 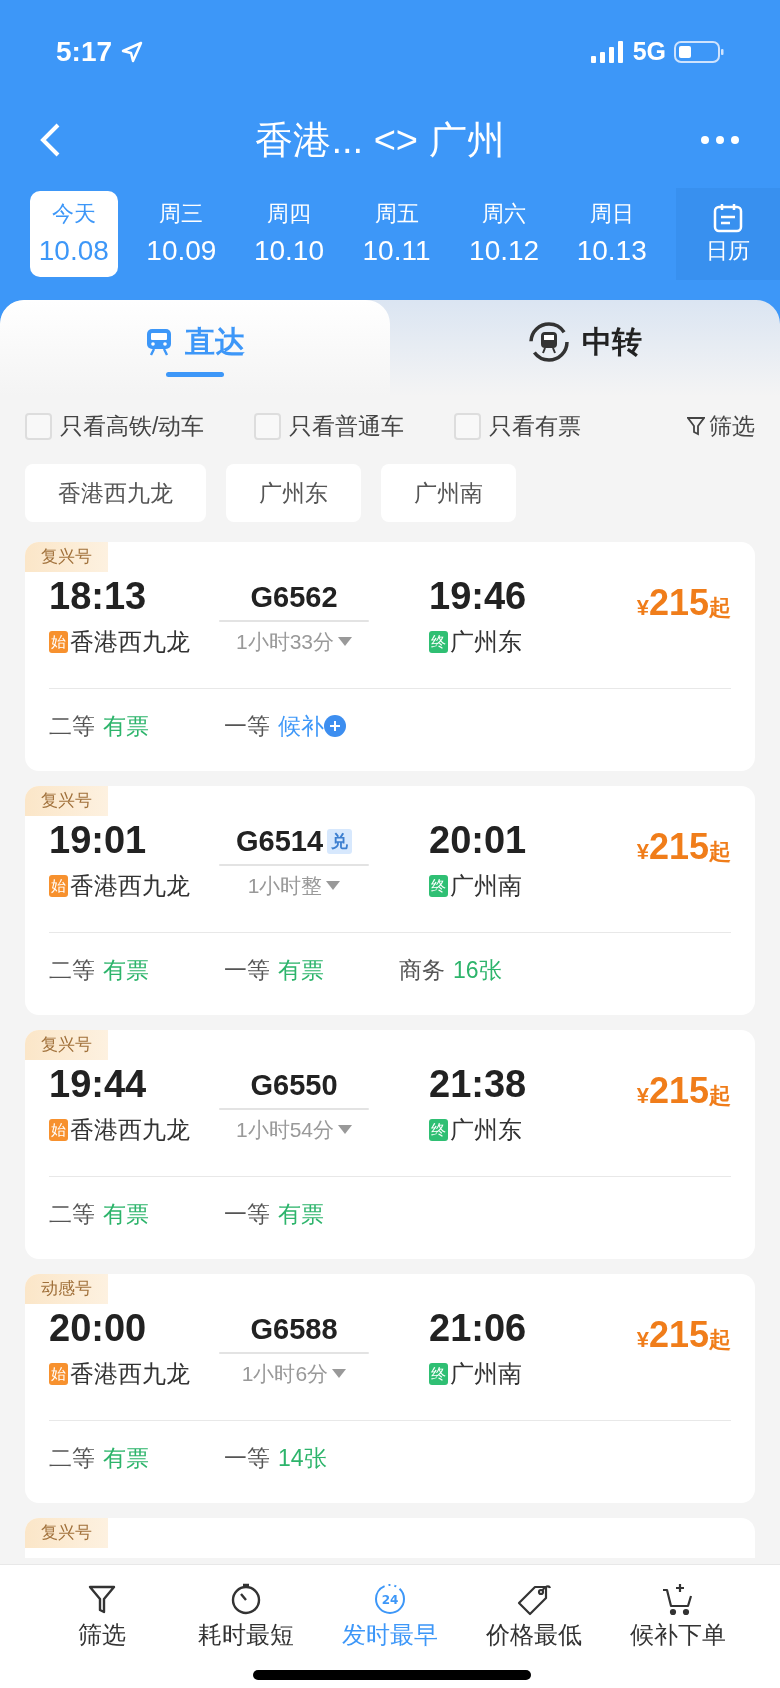 I want to click on transfer-train-icon, so click(x=549, y=341).